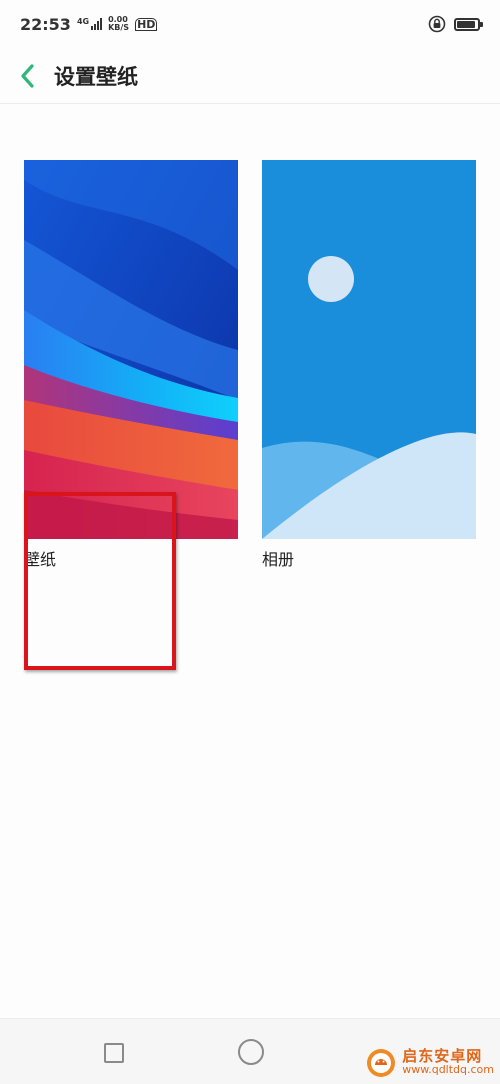 The height and width of the screenshot is (1084, 500). What do you see at coordinates (251, 1052) in the screenshot?
I see `home-icon` at bounding box center [251, 1052].